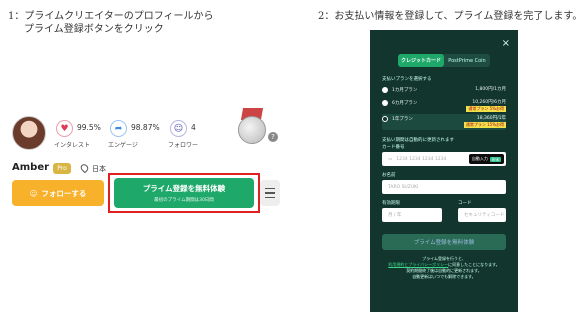 Image resolution: width=588 pixels, height=318 pixels. I want to click on card-number-label: カード番号, so click(393, 147).